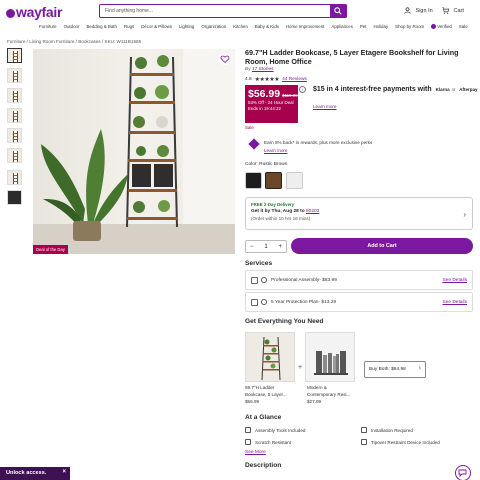 The height and width of the screenshot is (480, 480). I want to click on nav-home-improvement: Home Improvement, so click(305, 29).